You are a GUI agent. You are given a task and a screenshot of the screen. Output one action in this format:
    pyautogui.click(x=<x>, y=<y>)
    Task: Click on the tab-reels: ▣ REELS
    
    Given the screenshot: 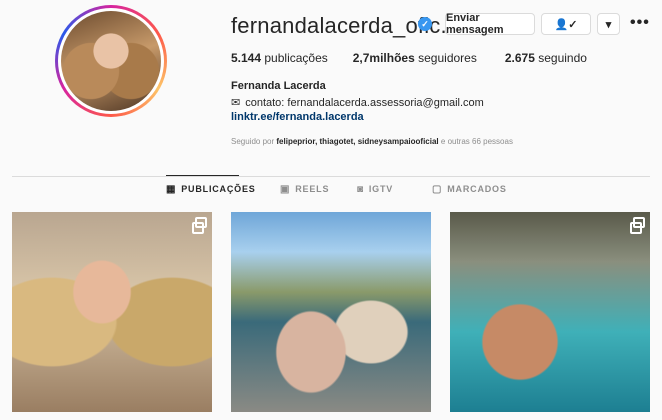 What is the action you would take?
    pyautogui.click(x=304, y=189)
    